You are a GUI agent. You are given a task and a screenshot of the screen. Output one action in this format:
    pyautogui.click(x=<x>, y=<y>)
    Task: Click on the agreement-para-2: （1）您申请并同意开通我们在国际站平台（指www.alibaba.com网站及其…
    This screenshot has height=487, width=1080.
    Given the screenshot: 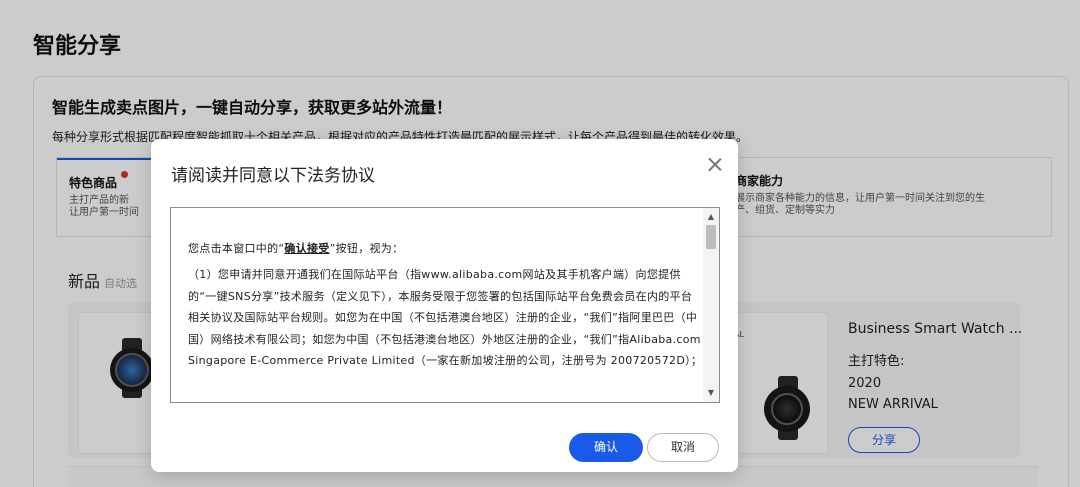 What is the action you would take?
    pyautogui.click(x=445, y=318)
    